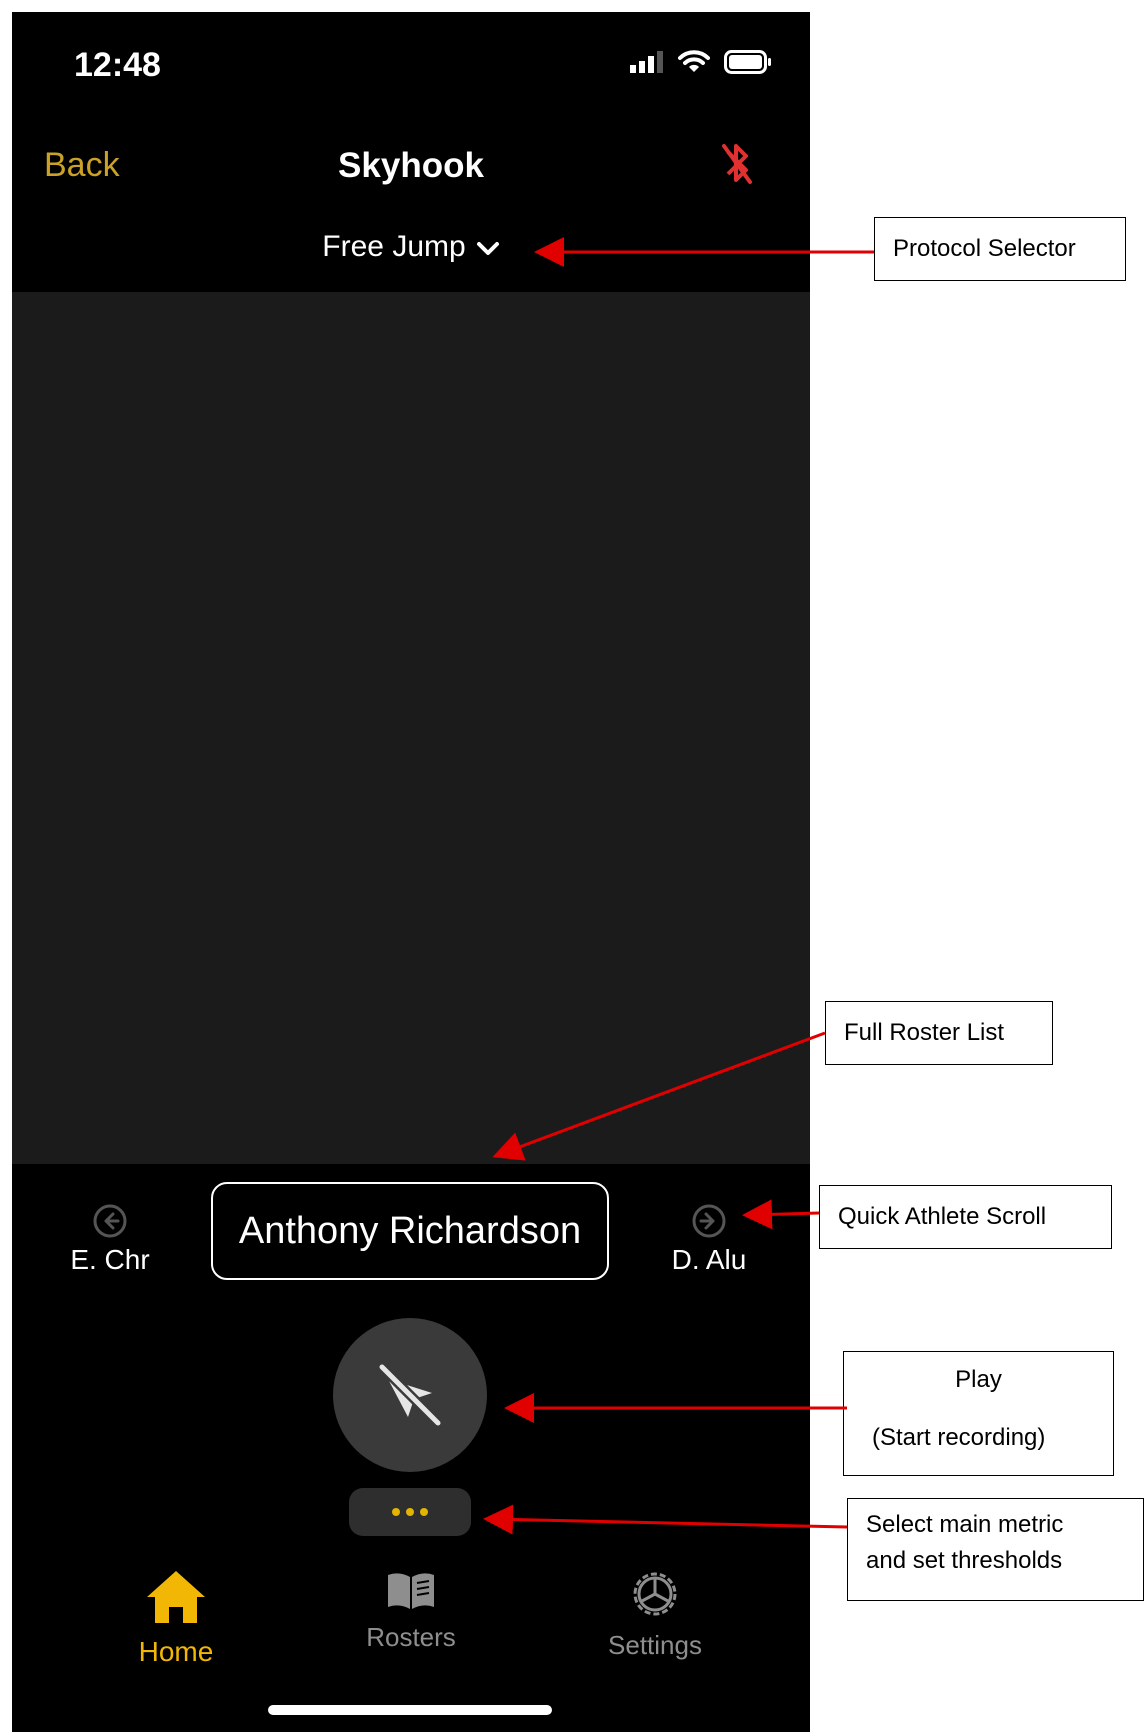 The height and width of the screenshot is (1732, 1144). I want to click on tab-home-label: Home, so click(176, 1651).